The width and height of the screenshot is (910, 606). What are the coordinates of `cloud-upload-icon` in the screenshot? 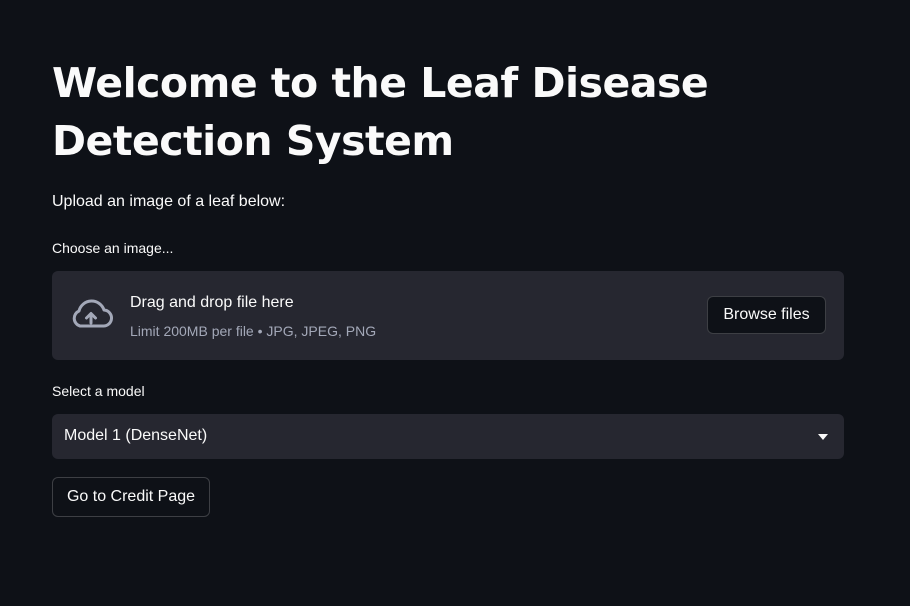 It's located at (92, 313).